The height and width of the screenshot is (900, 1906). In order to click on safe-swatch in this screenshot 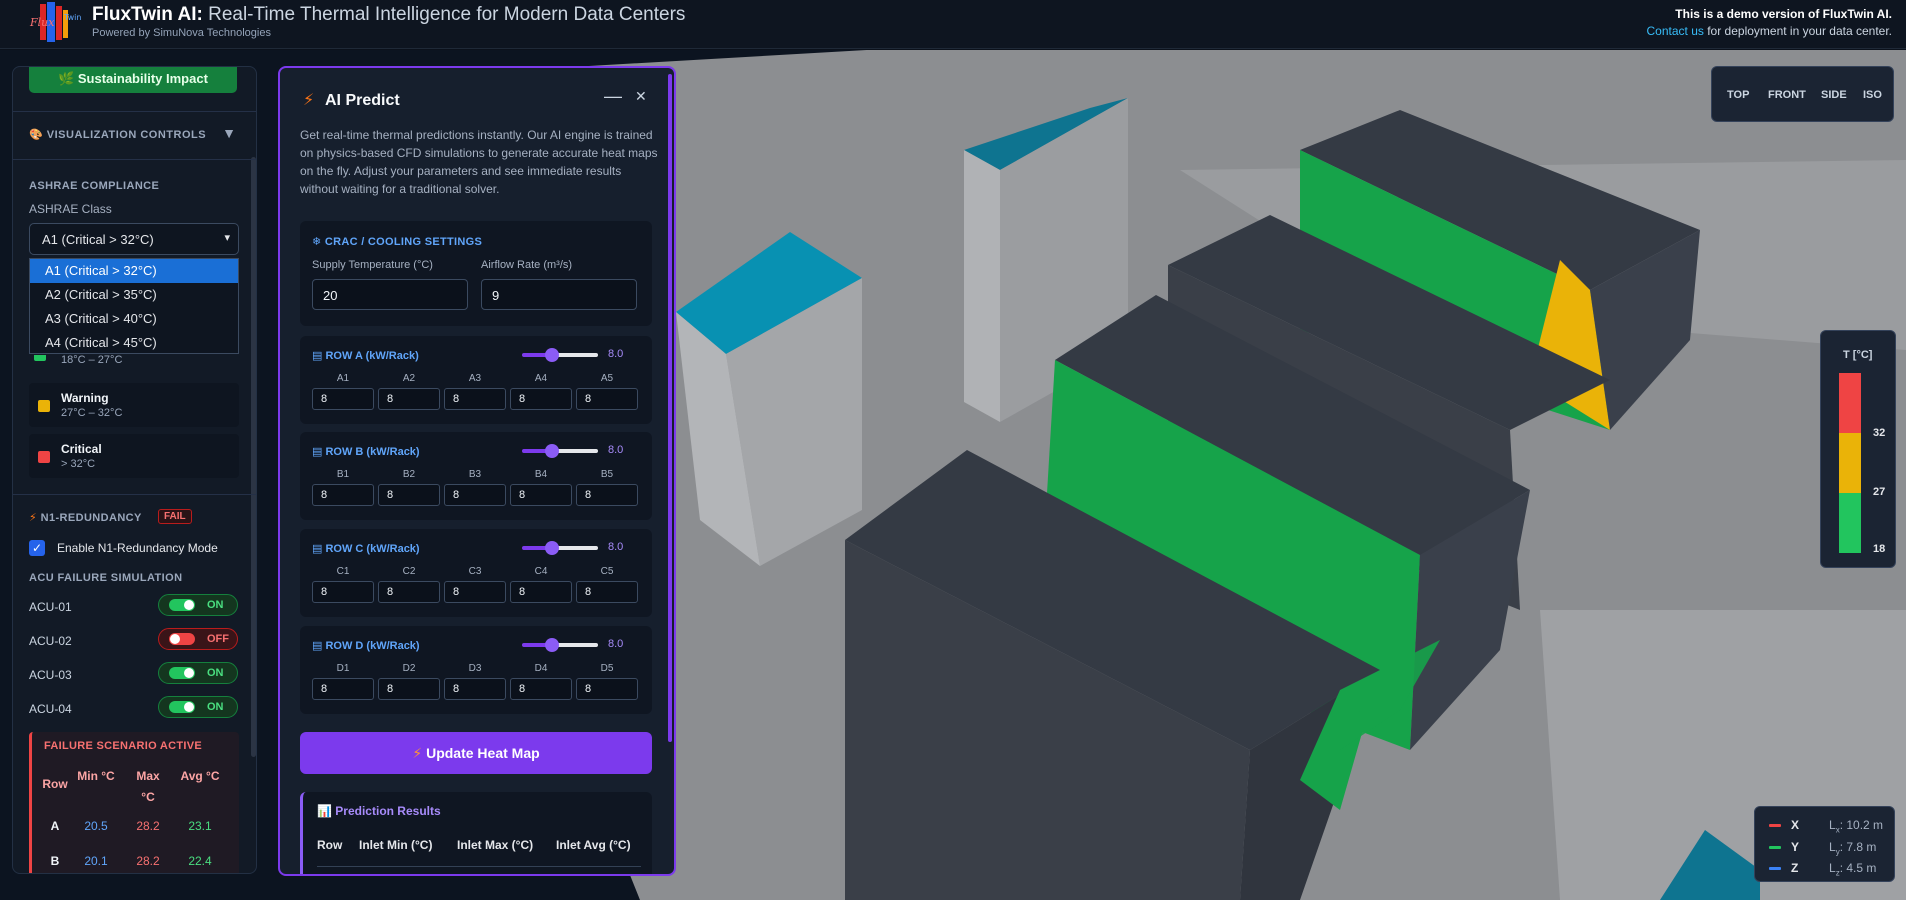, I will do `click(40, 358)`.